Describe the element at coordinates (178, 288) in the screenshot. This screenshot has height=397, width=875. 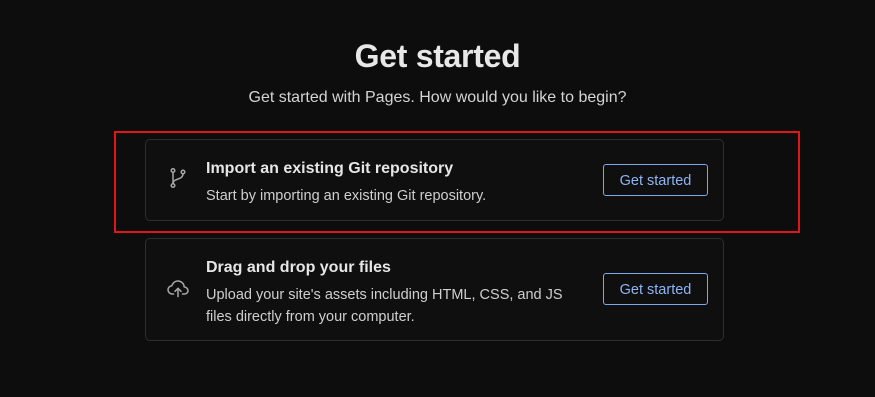
I see `cloud-upload-icon` at that location.